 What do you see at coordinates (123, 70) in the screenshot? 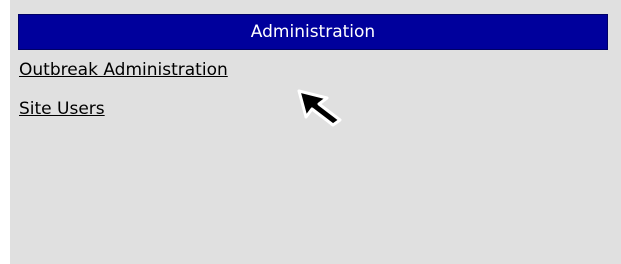
I see `outbreak-administration-link: Outbreak Administration` at bounding box center [123, 70].